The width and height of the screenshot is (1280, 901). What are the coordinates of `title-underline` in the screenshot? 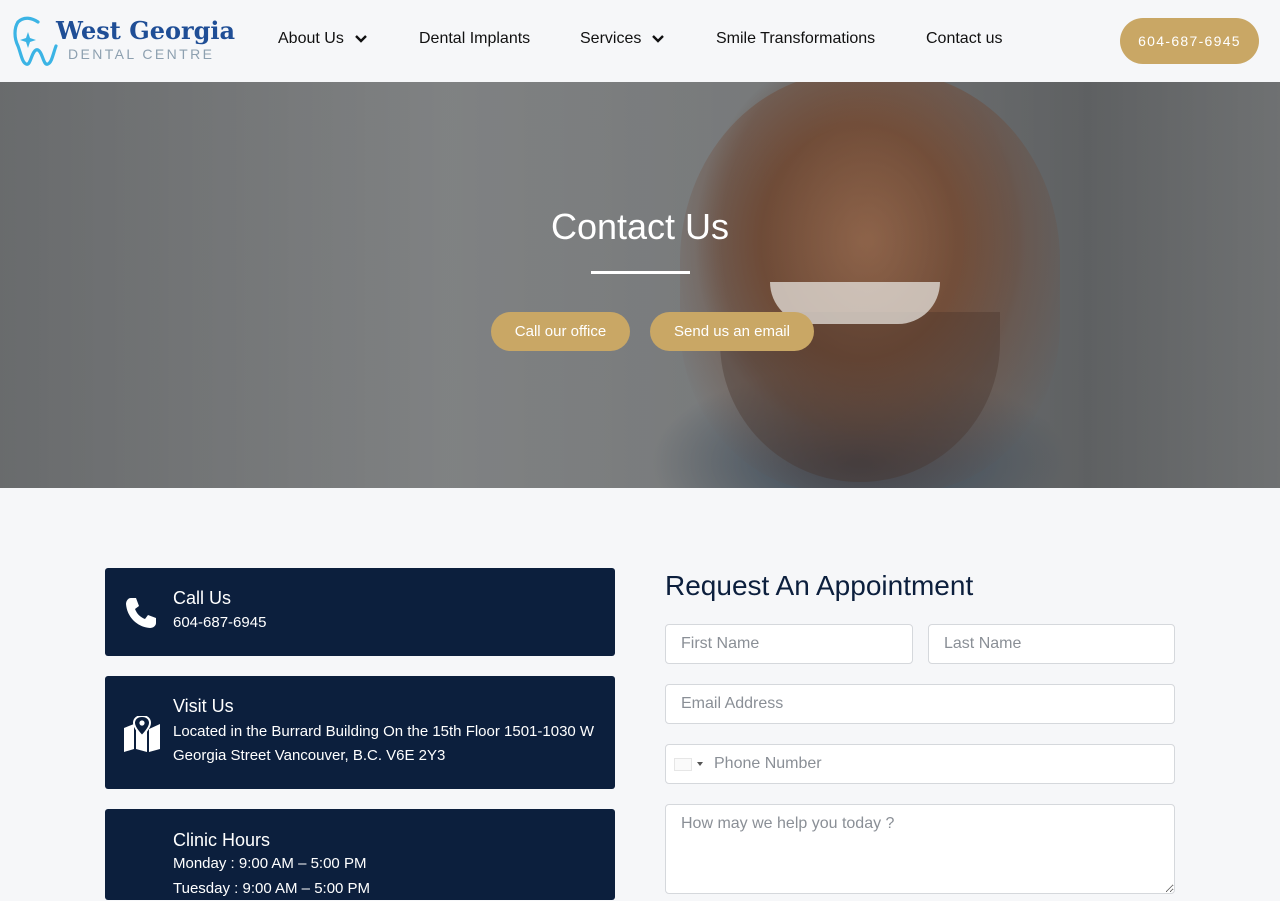 It's located at (640, 272).